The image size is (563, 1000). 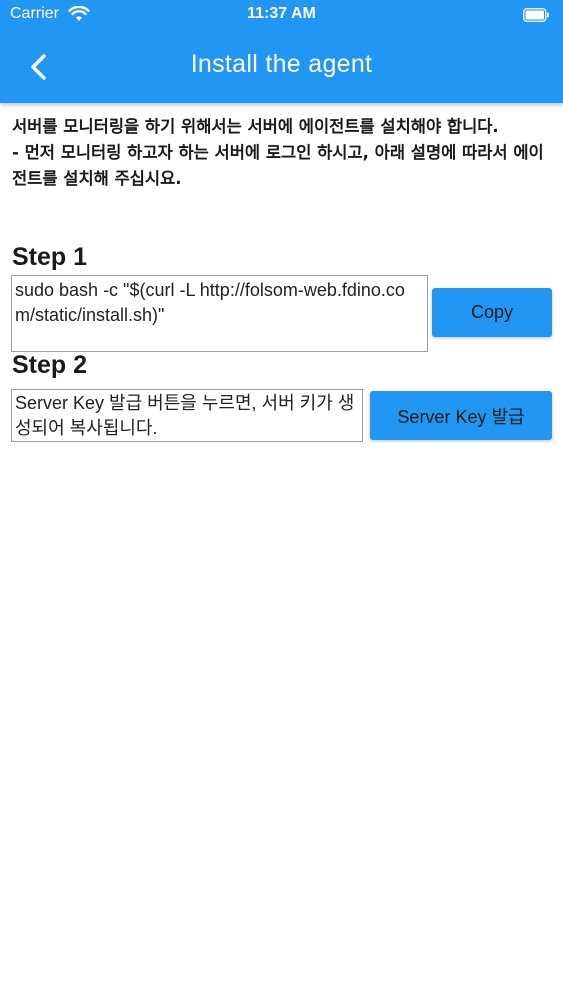 I want to click on page-title: Install the agent, so click(x=281, y=64).